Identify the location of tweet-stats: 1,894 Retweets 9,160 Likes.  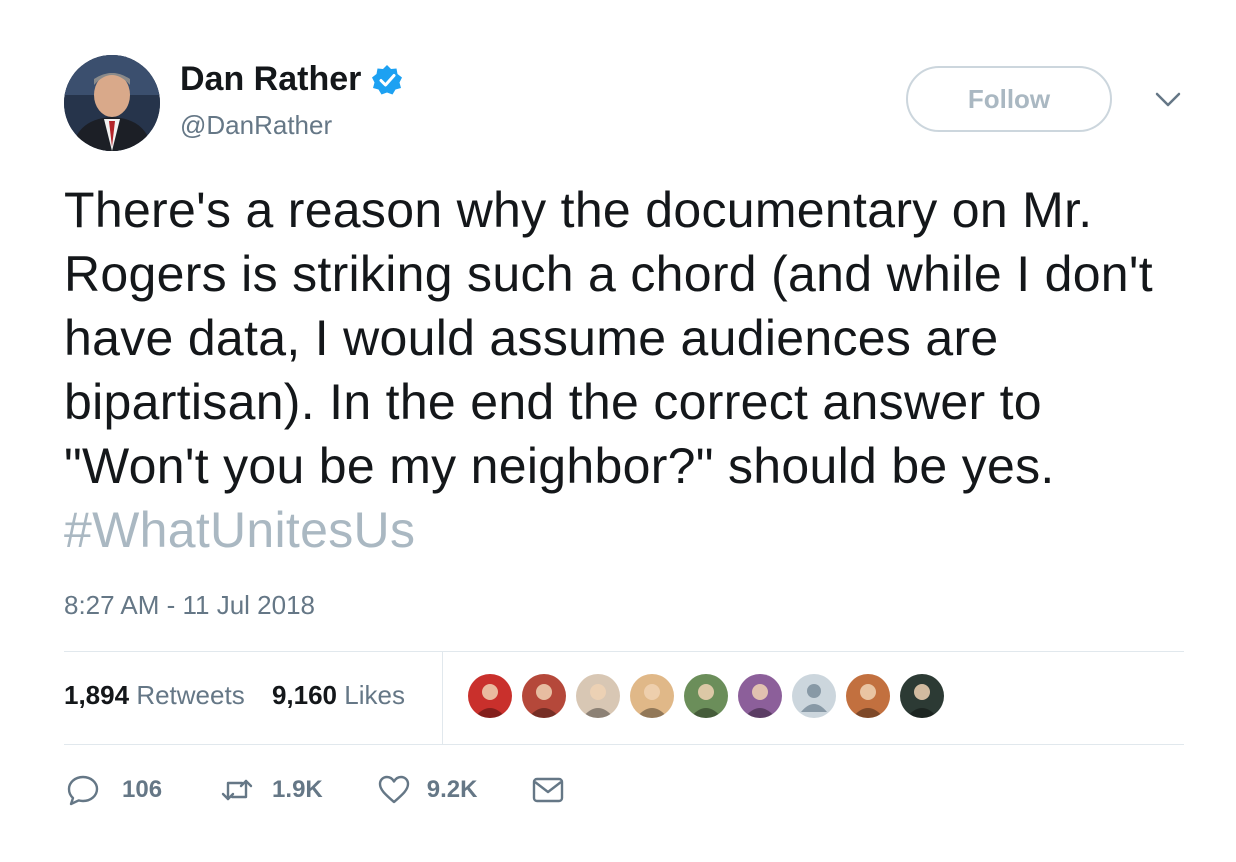
(244, 695).